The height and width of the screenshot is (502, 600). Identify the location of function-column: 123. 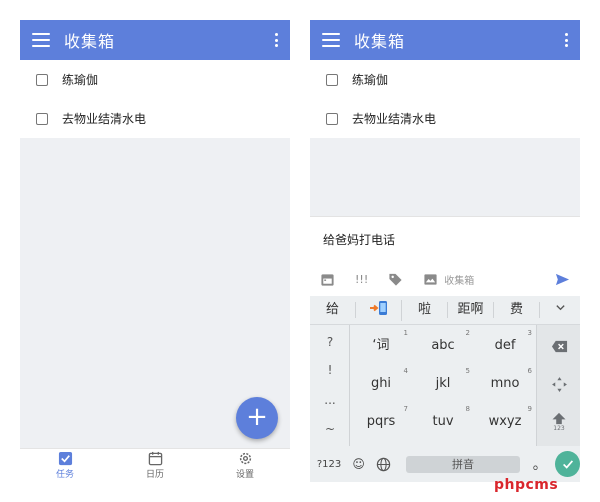
(558, 385).